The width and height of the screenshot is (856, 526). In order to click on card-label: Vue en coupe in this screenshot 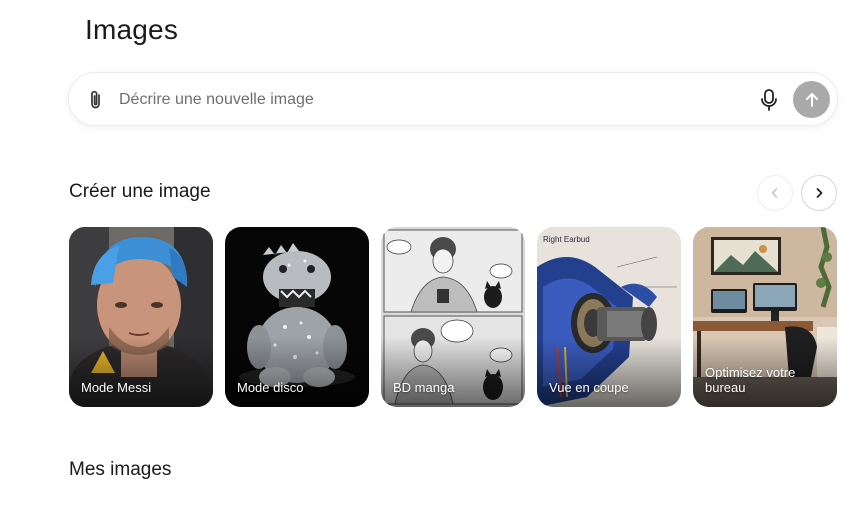, I will do `click(589, 387)`.